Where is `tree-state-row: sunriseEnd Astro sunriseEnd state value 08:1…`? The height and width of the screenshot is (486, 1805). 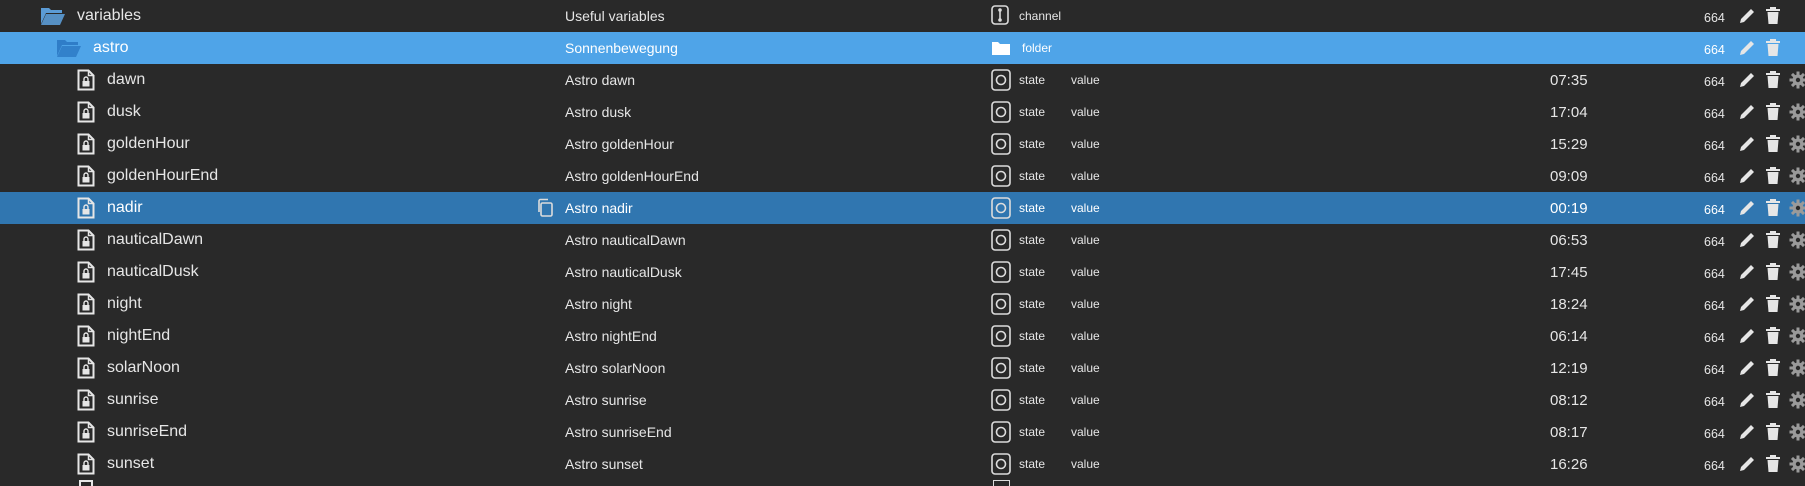 tree-state-row: sunriseEnd Astro sunriseEnd state value 08:1… is located at coordinates (902, 432).